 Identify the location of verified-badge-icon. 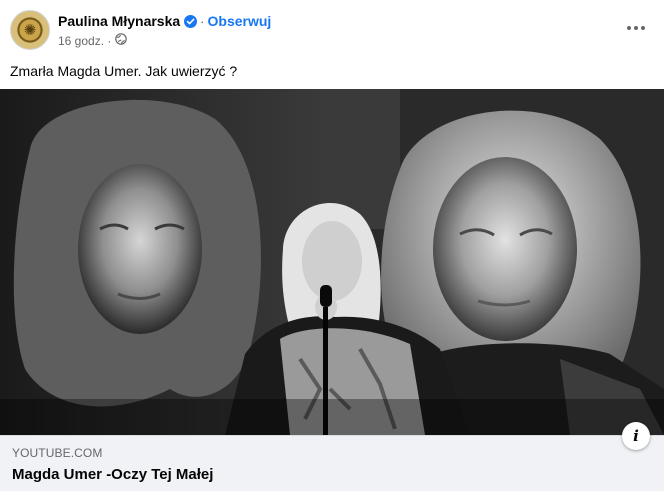
(191, 21).